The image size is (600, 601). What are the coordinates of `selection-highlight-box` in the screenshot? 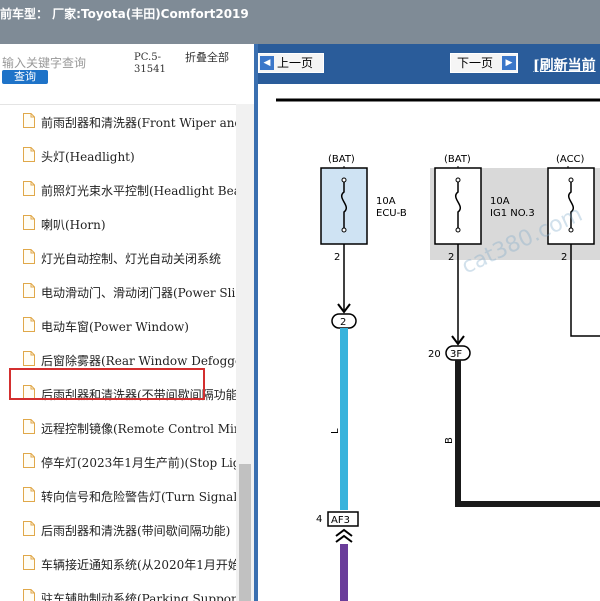 It's located at (107, 384).